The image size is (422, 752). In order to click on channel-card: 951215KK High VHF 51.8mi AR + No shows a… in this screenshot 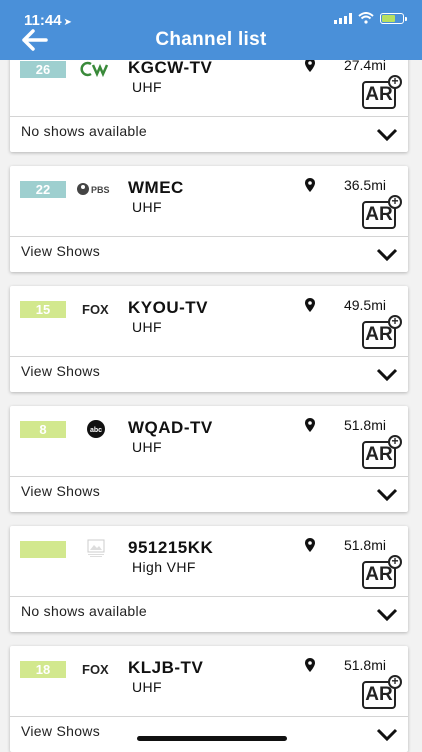, I will do `click(209, 579)`.